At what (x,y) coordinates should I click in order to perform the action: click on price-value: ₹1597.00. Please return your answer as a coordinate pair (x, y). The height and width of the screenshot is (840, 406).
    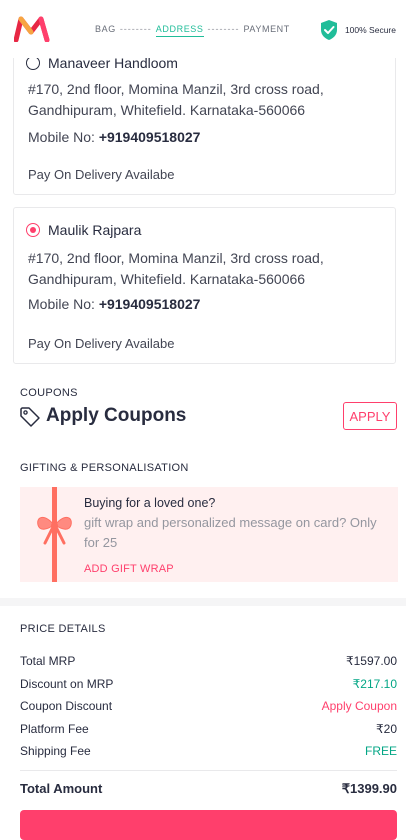
    Looking at the image, I should click on (371, 661).